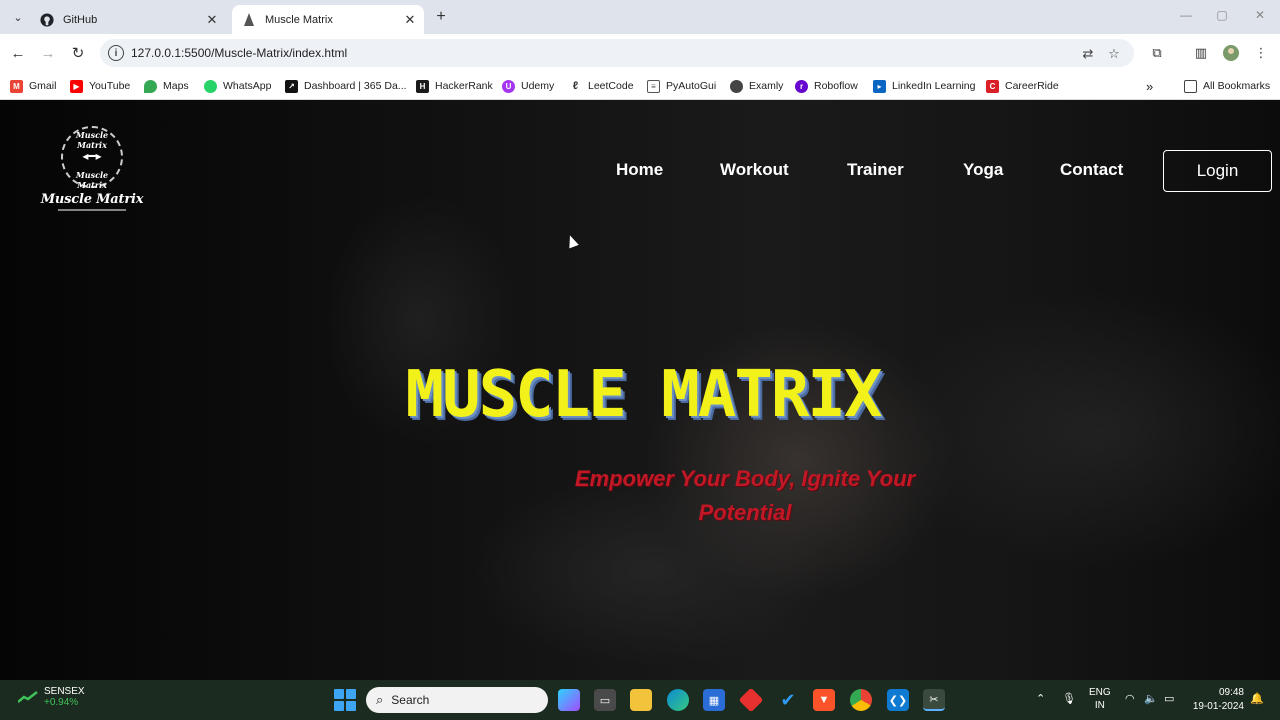  I want to click on bookmark-label: Roboflow, so click(836, 86).